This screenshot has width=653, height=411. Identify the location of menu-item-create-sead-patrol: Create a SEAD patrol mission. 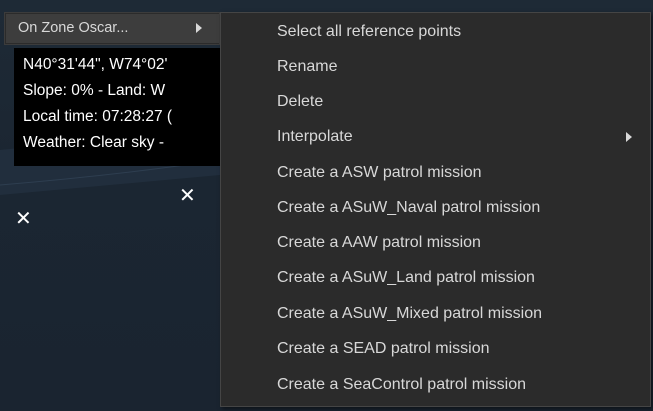
(435, 349).